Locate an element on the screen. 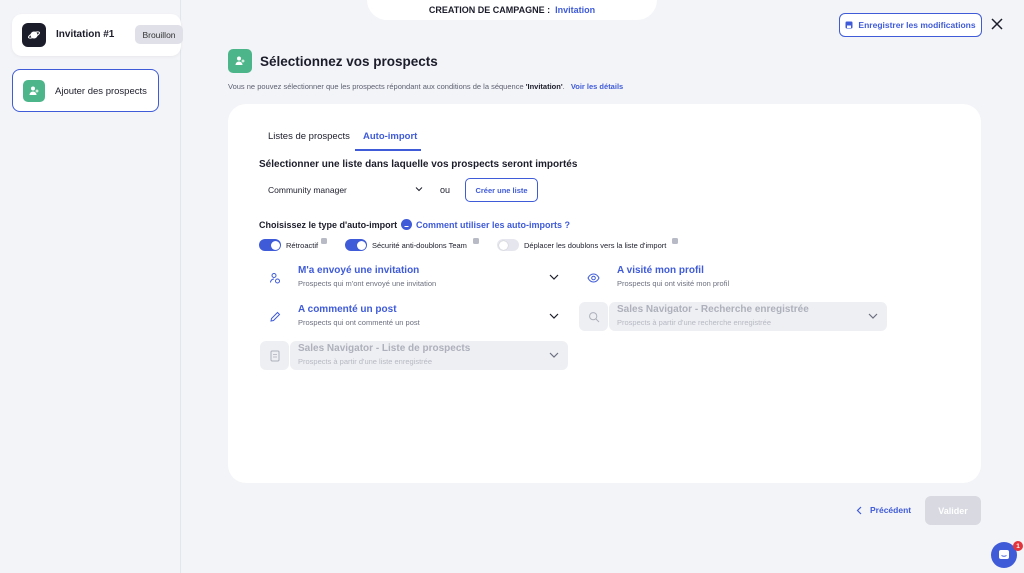 Image resolution: width=1024 pixels, height=573 pixels. validate-button: Valider is located at coordinates (953, 510).